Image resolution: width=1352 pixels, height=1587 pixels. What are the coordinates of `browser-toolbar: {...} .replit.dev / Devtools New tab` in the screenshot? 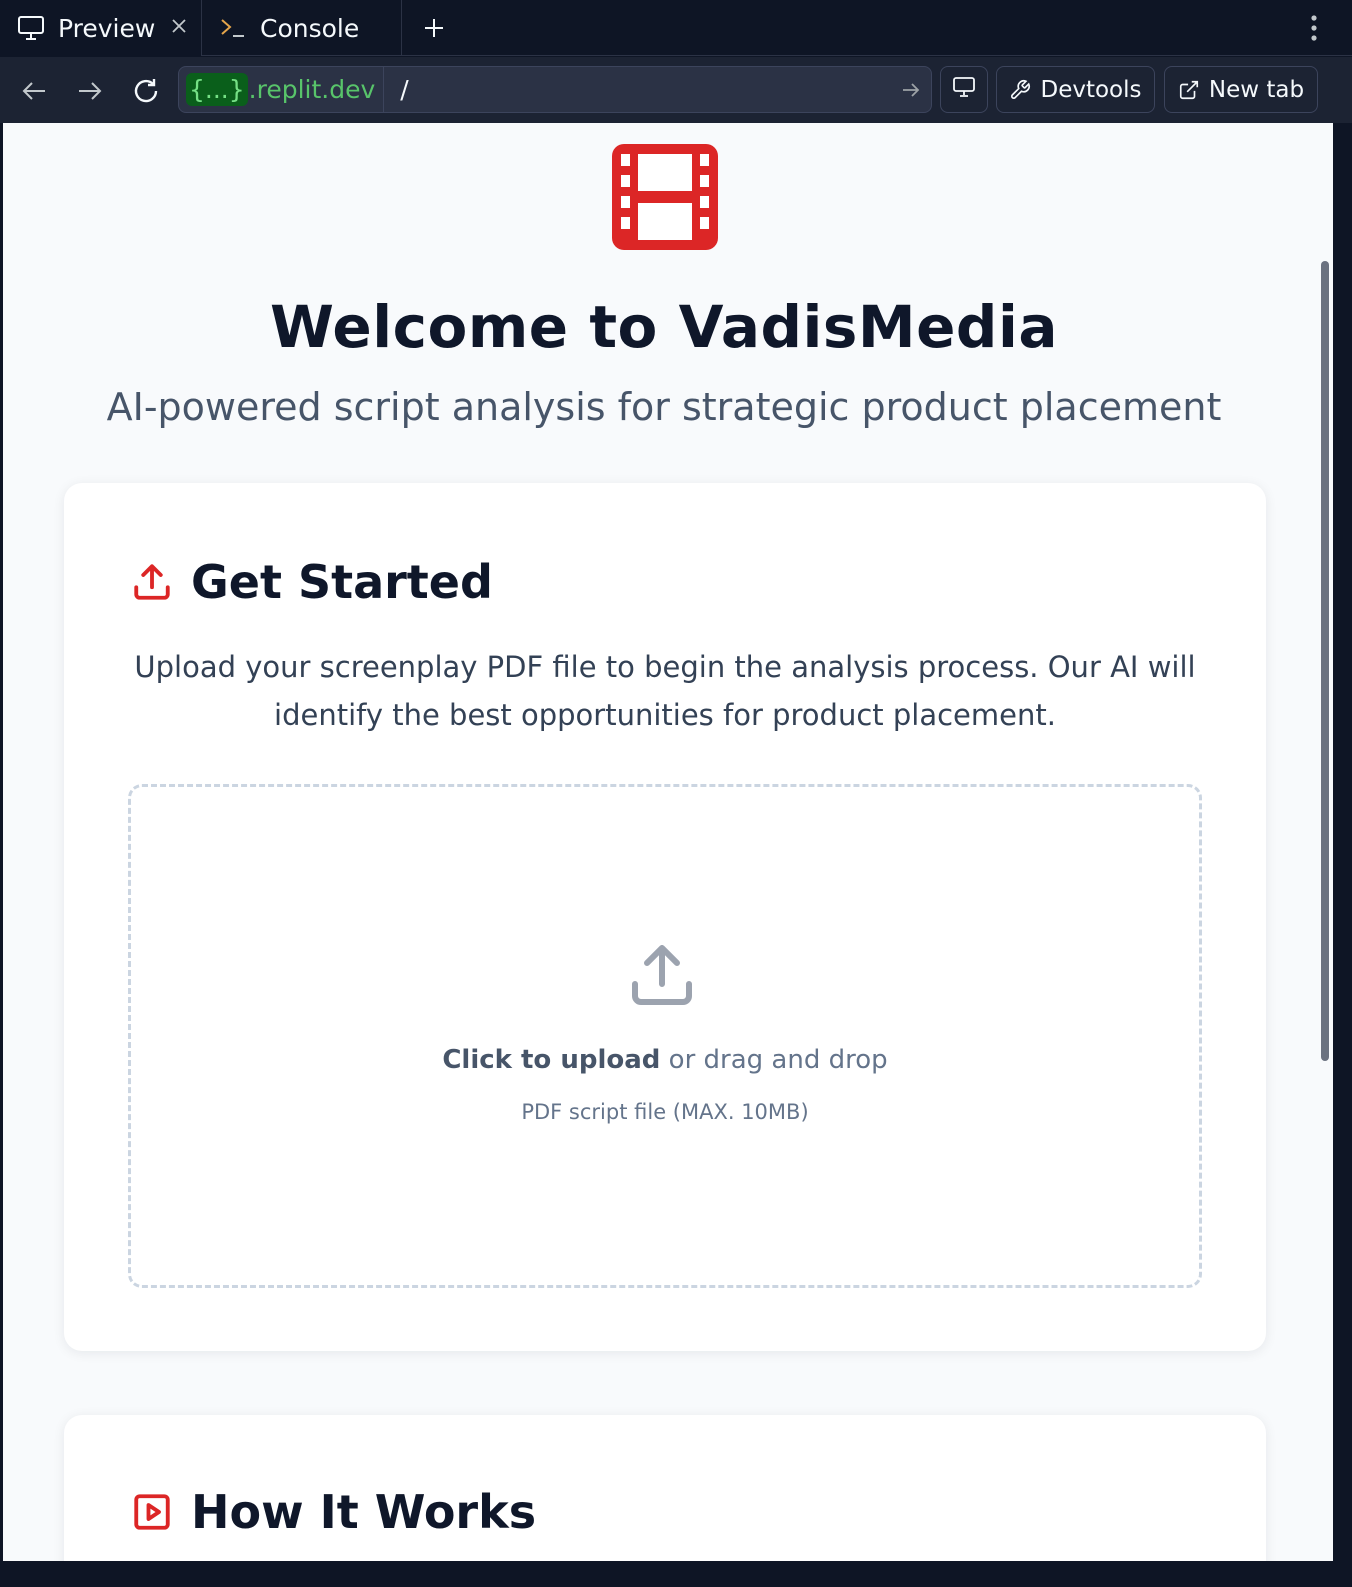 It's located at (676, 90).